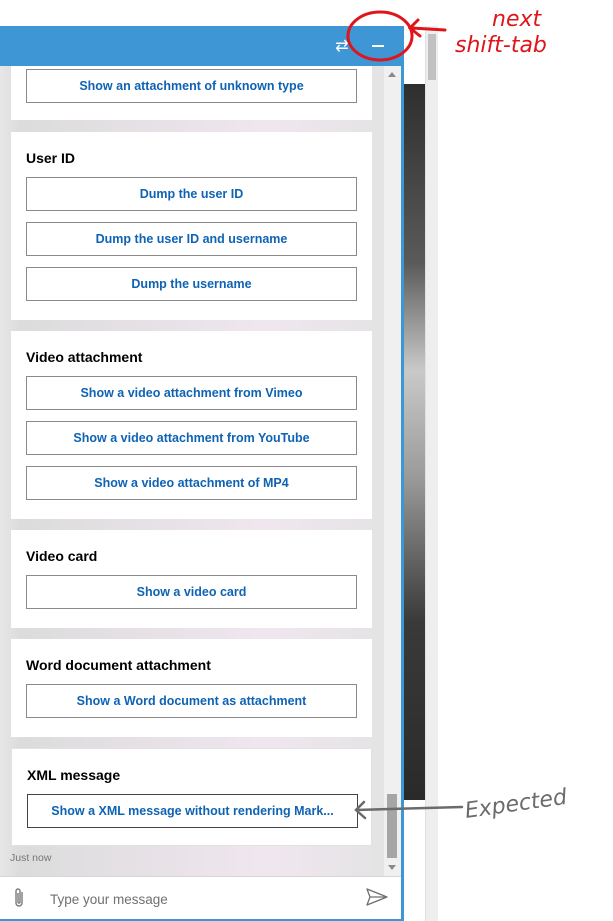 This screenshot has height=921, width=613. What do you see at coordinates (409, 810) in the screenshot?
I see `gray-arrow-annotation` at bounding box center [409, 810].